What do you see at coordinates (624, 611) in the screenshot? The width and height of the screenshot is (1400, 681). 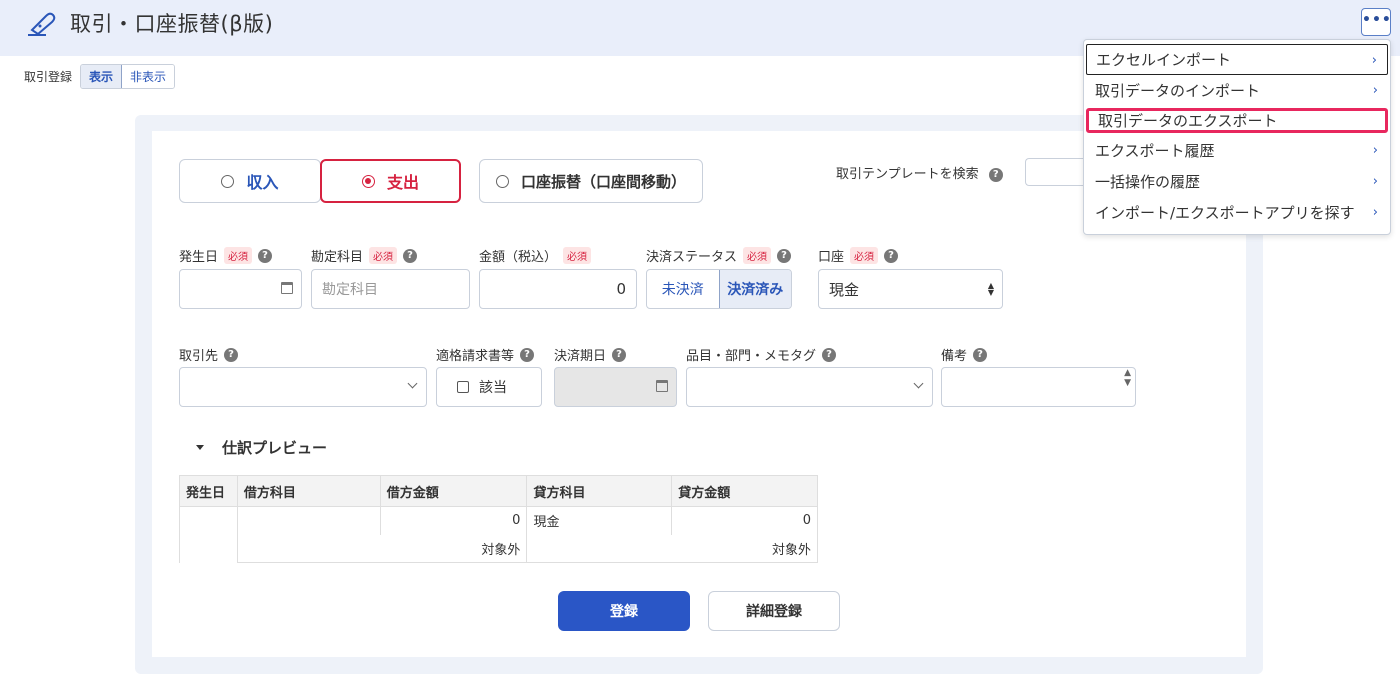 I see `register-button: 登録` at bounding box center [624, 611].